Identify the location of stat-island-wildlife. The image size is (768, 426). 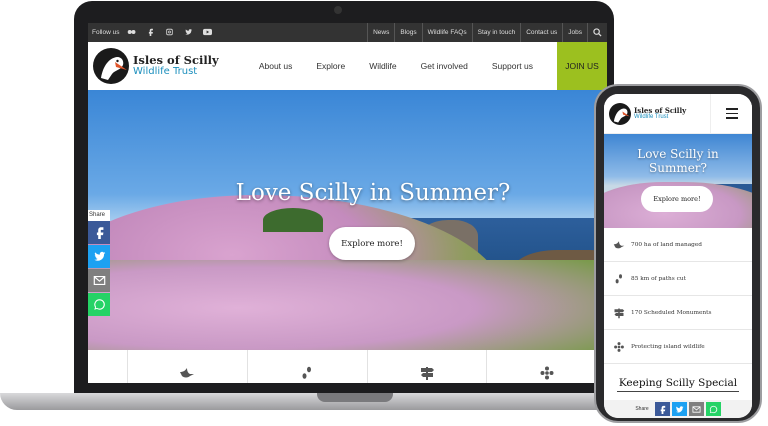
(547, 366).